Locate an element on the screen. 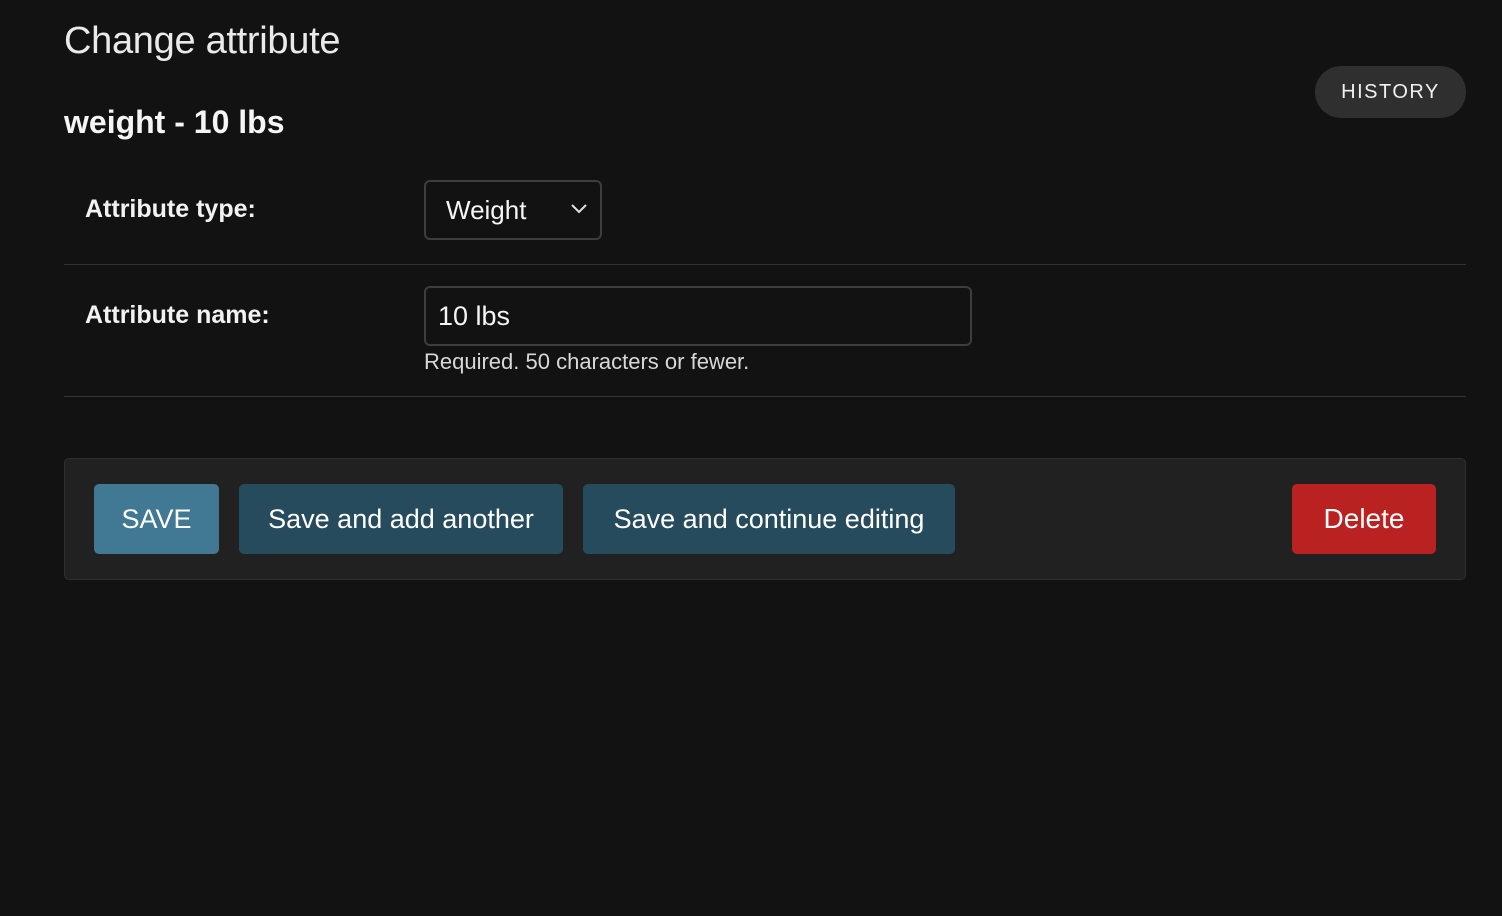 Image resolution: width=1502 pixels, height=916 pixels. history-button: HISTORY is located at coordinates (1390, 92).